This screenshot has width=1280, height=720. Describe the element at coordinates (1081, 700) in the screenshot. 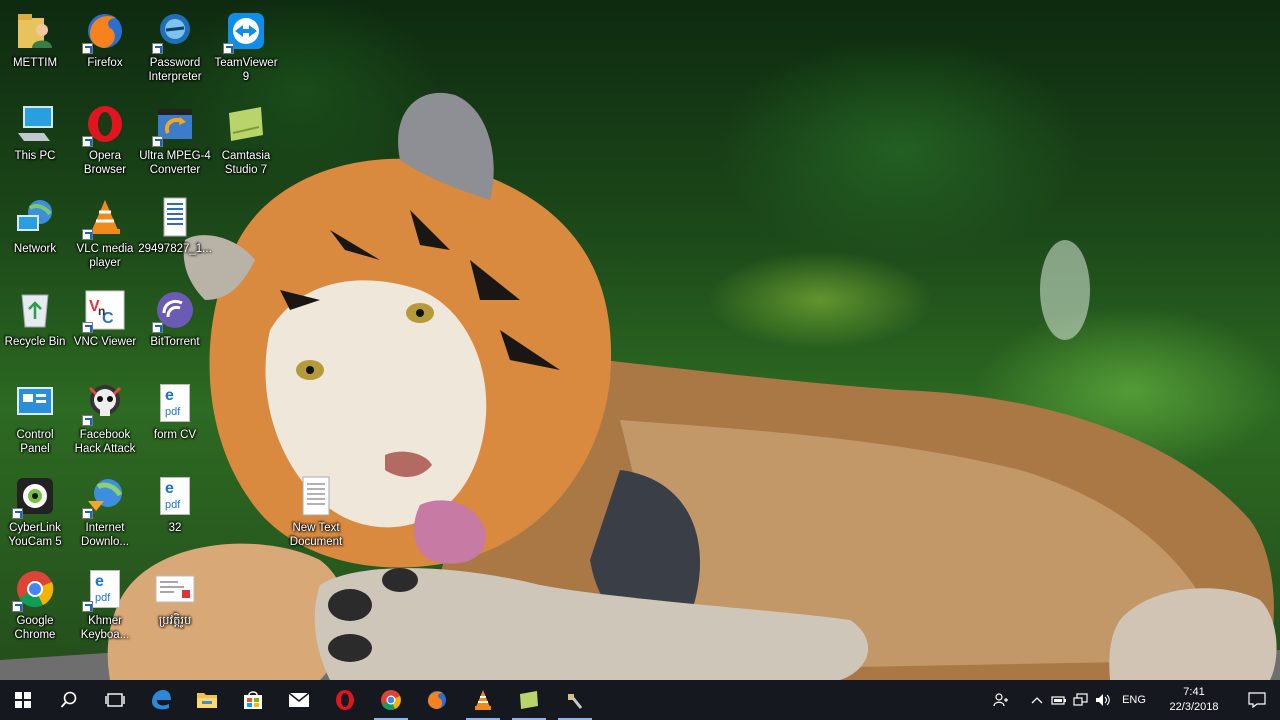

I see `network-button` at that location.